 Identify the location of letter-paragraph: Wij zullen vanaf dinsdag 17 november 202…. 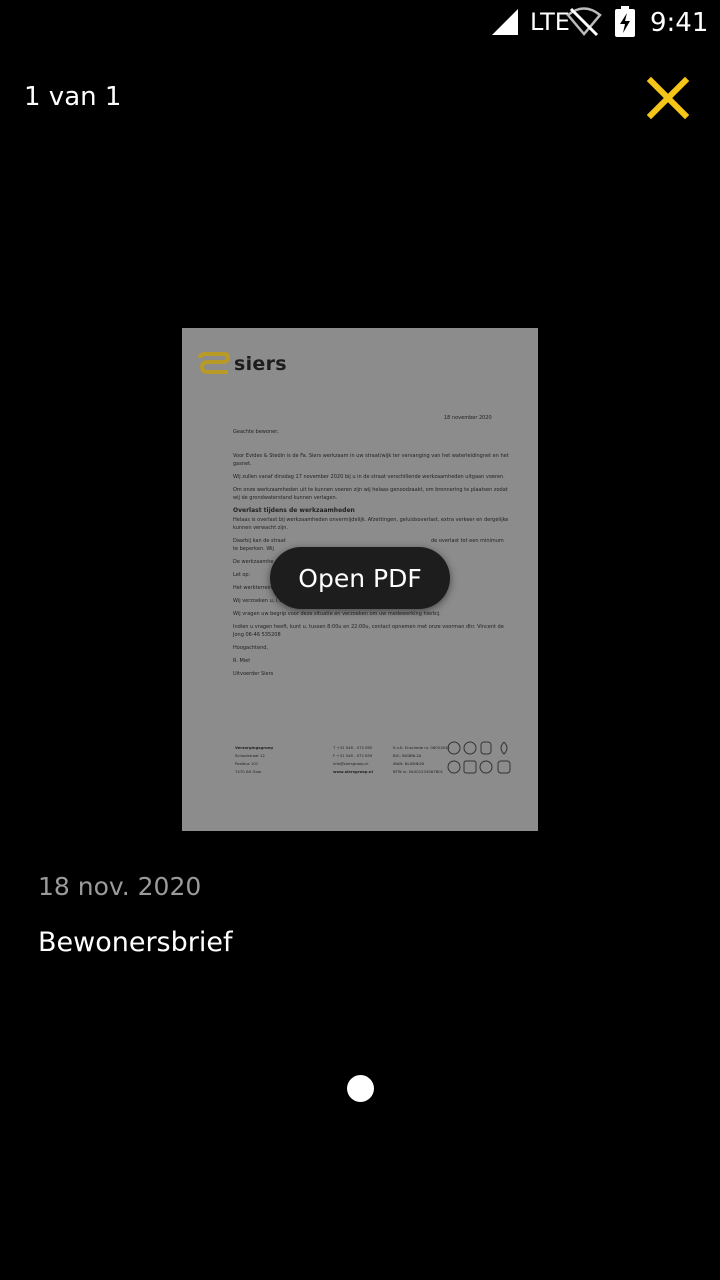
(369, 477).